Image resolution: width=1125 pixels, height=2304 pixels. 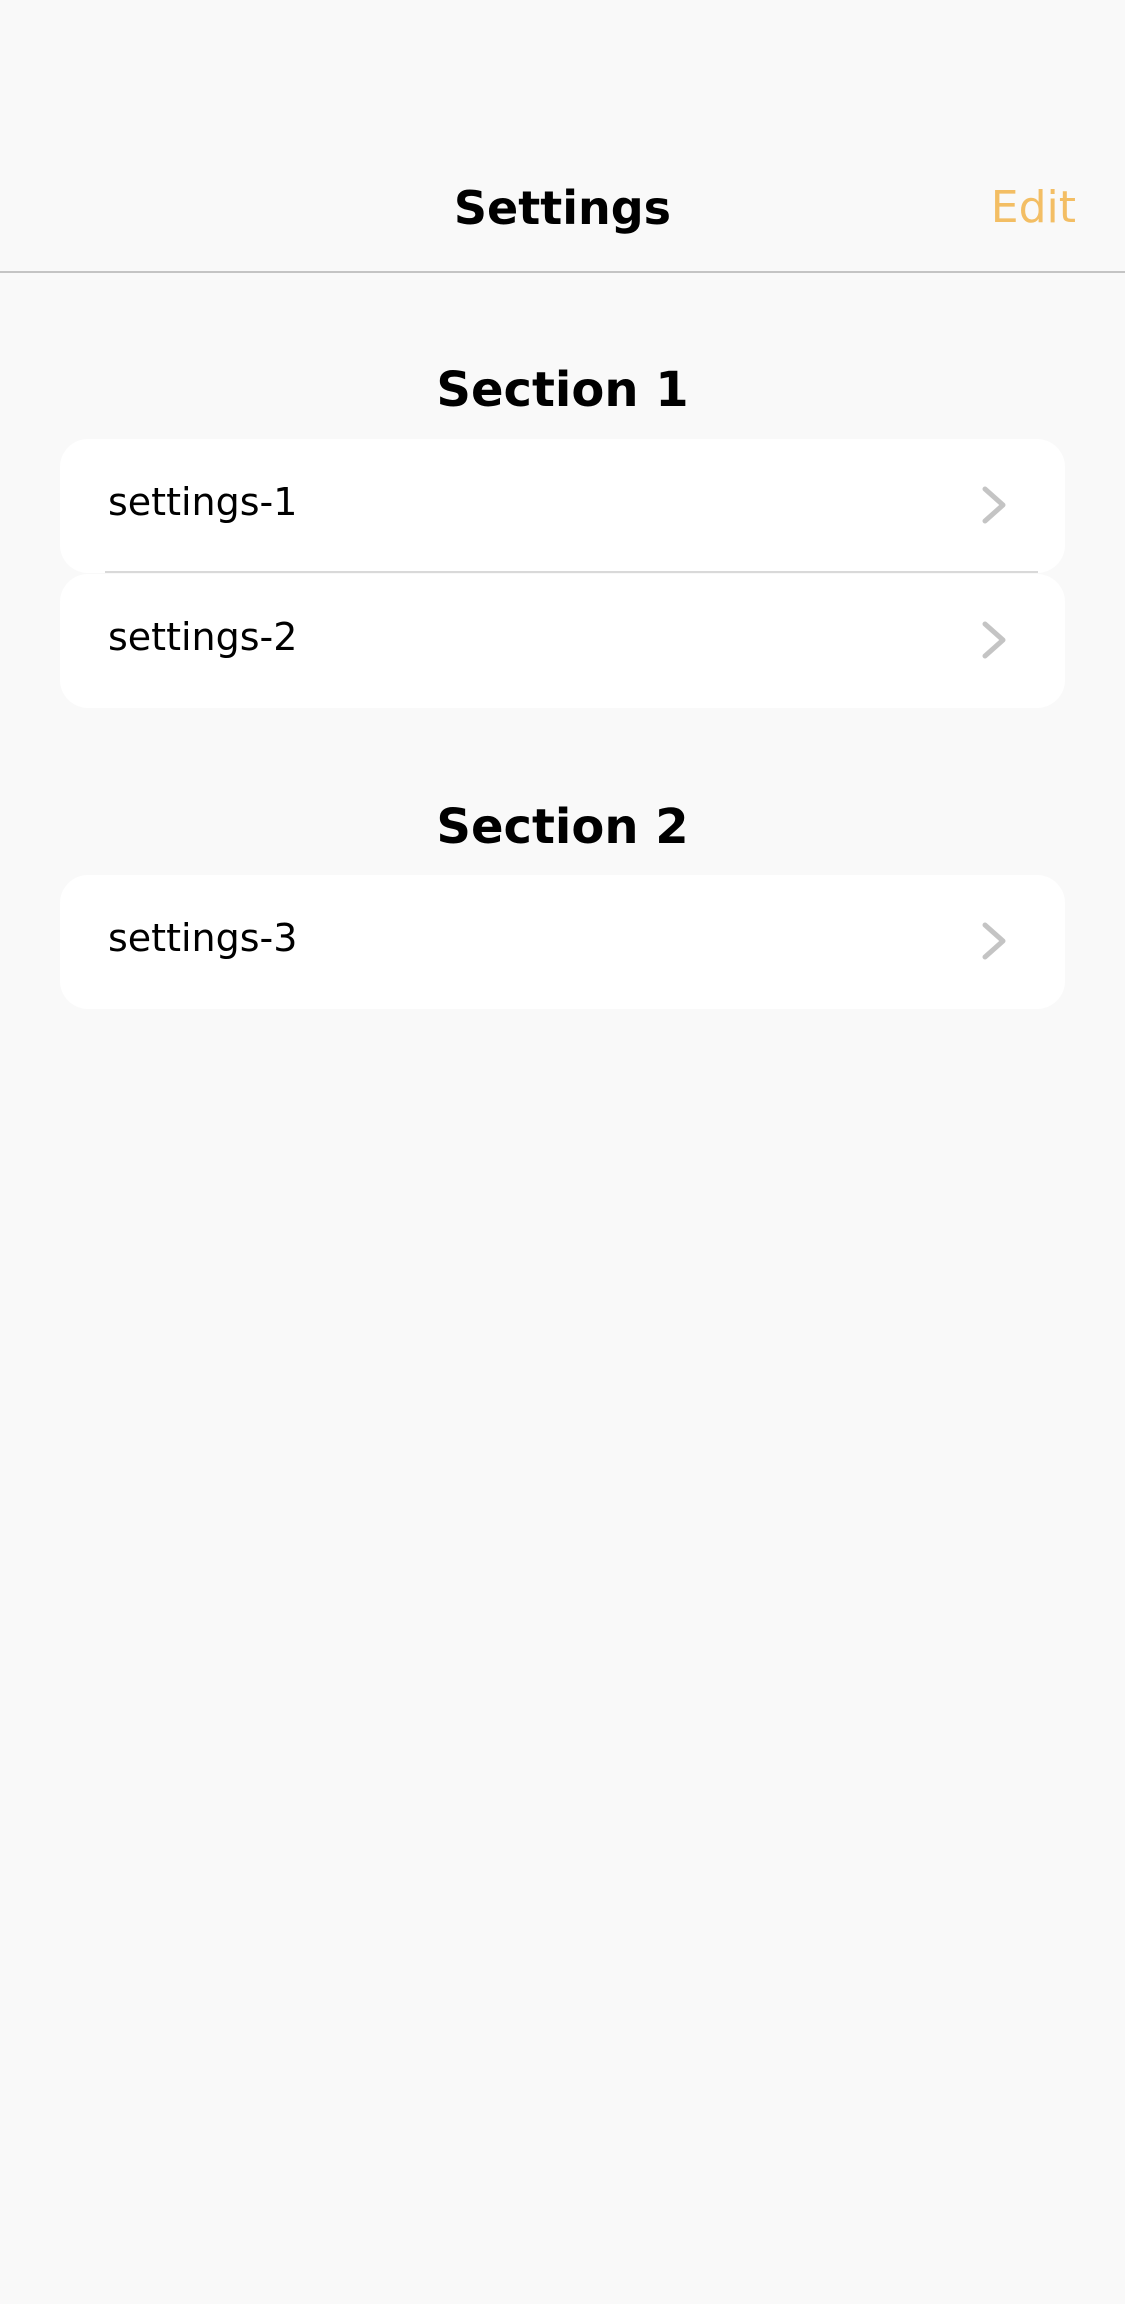 What do you see at coordinates (203, 502) in the screenshot?
I see `settings-row-label: settings-1` at bounding box center [203, 502].